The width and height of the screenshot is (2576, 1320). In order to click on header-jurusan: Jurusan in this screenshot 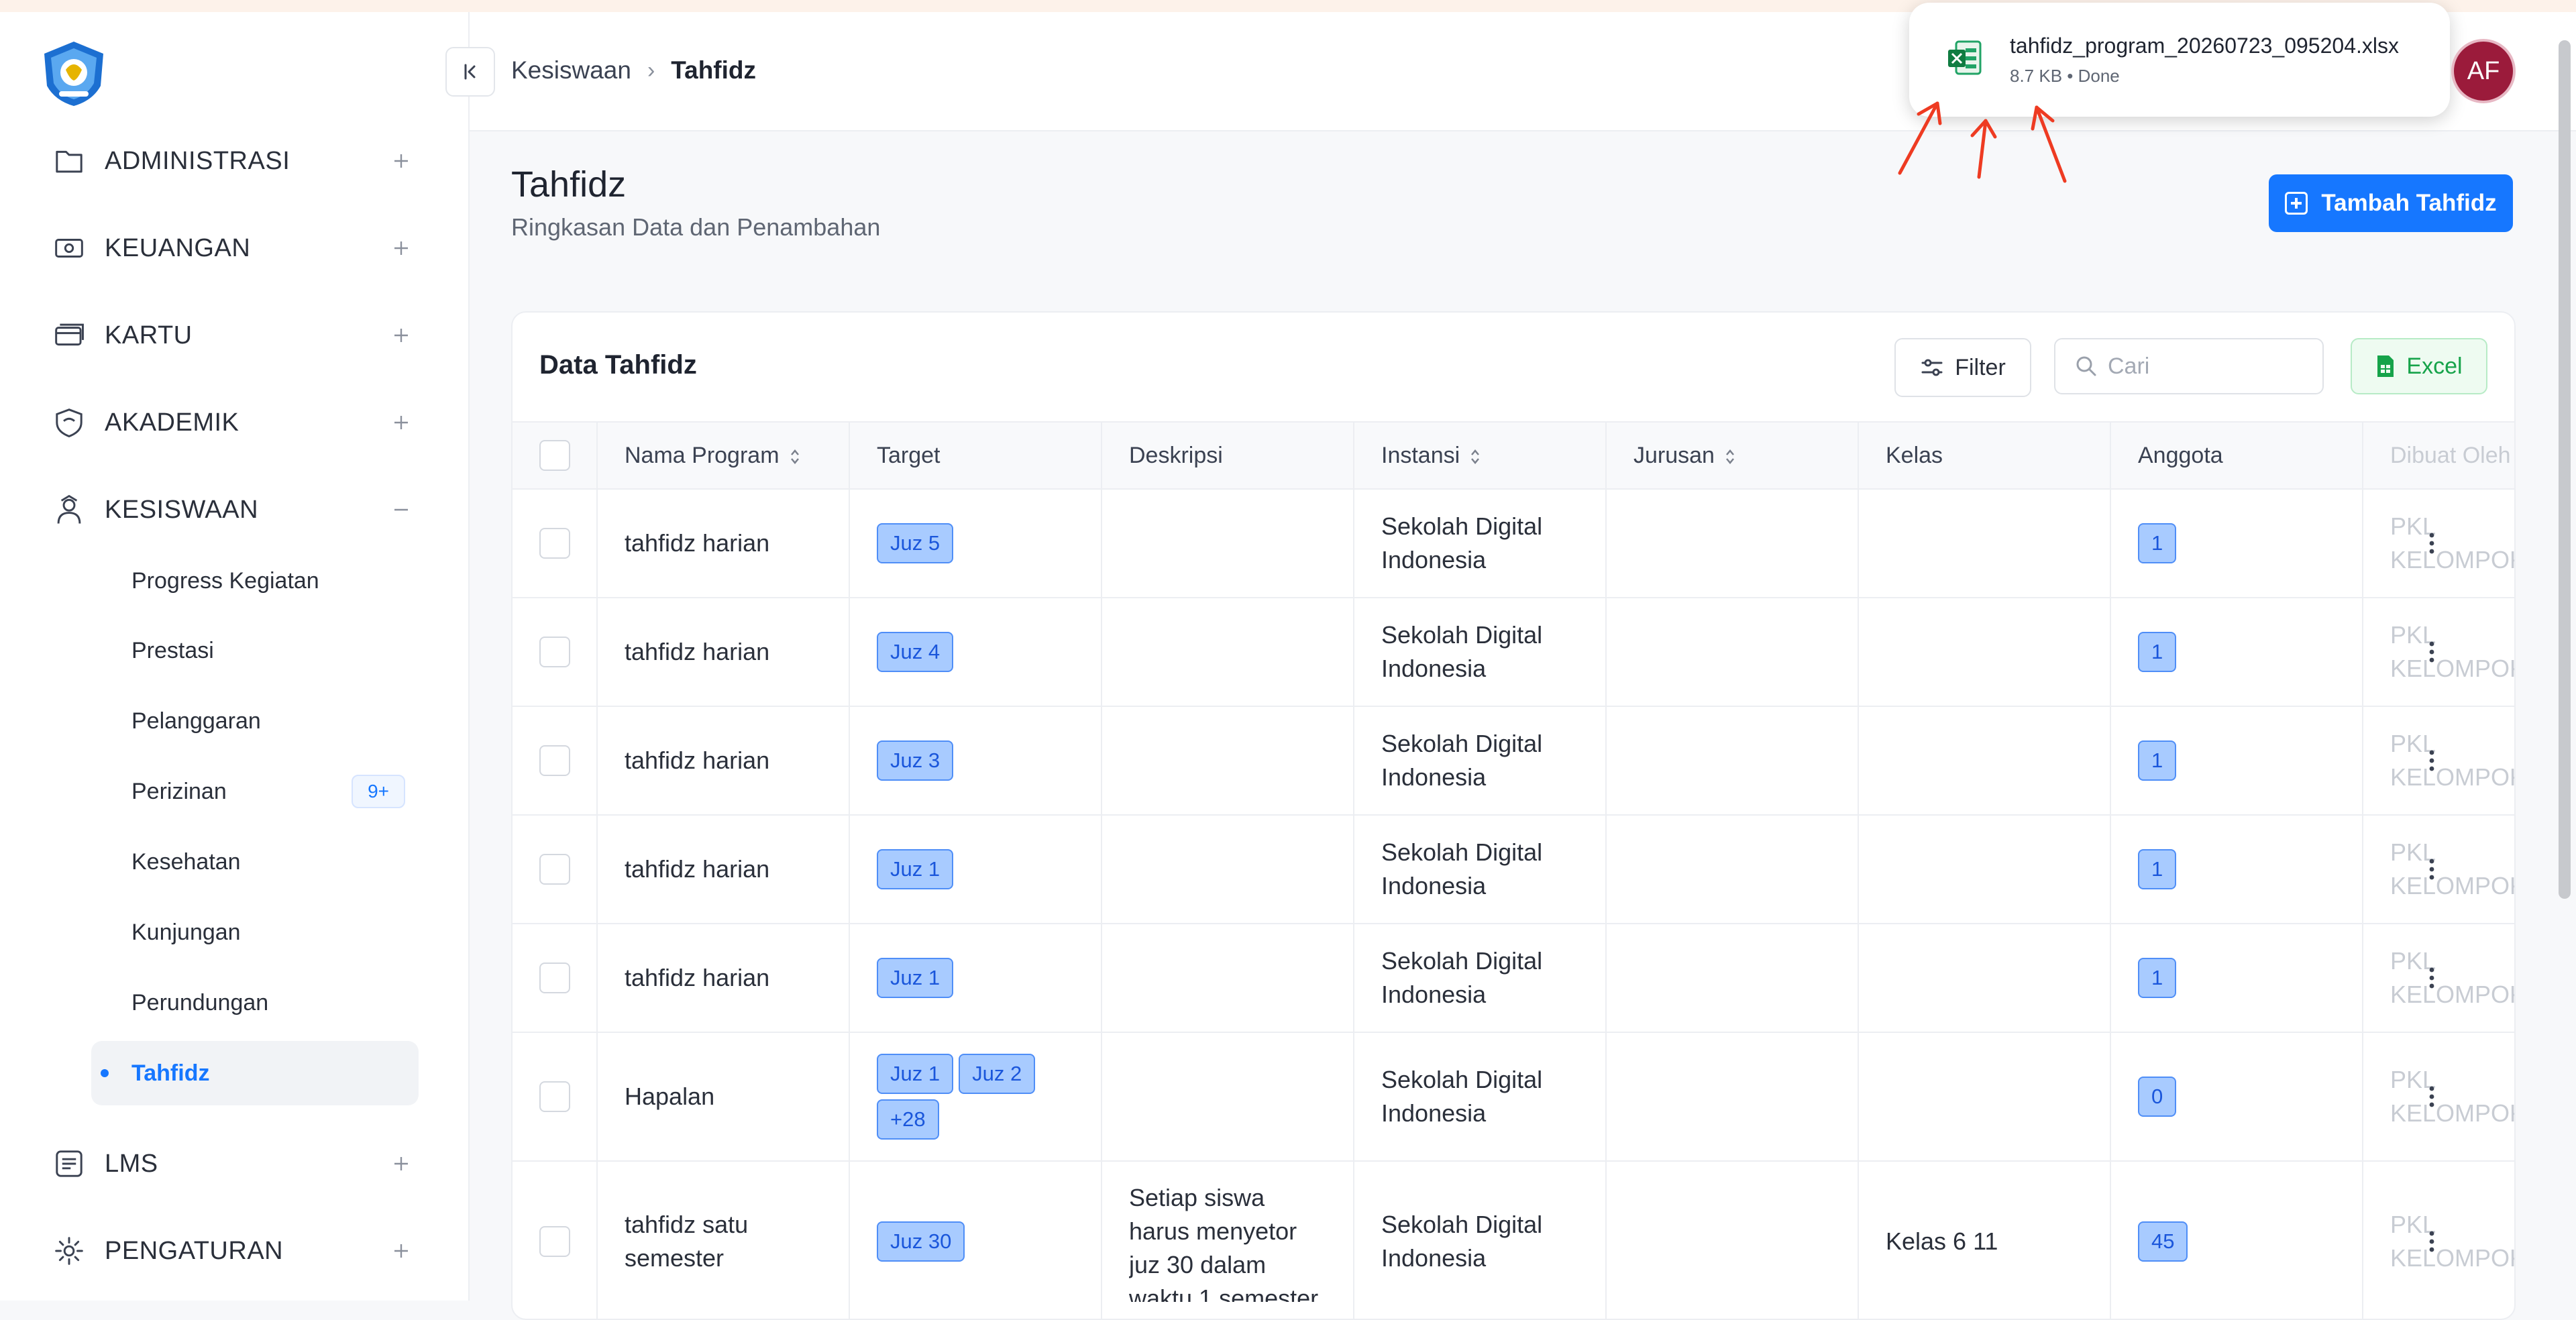, I will do `click(1731, 456)`.